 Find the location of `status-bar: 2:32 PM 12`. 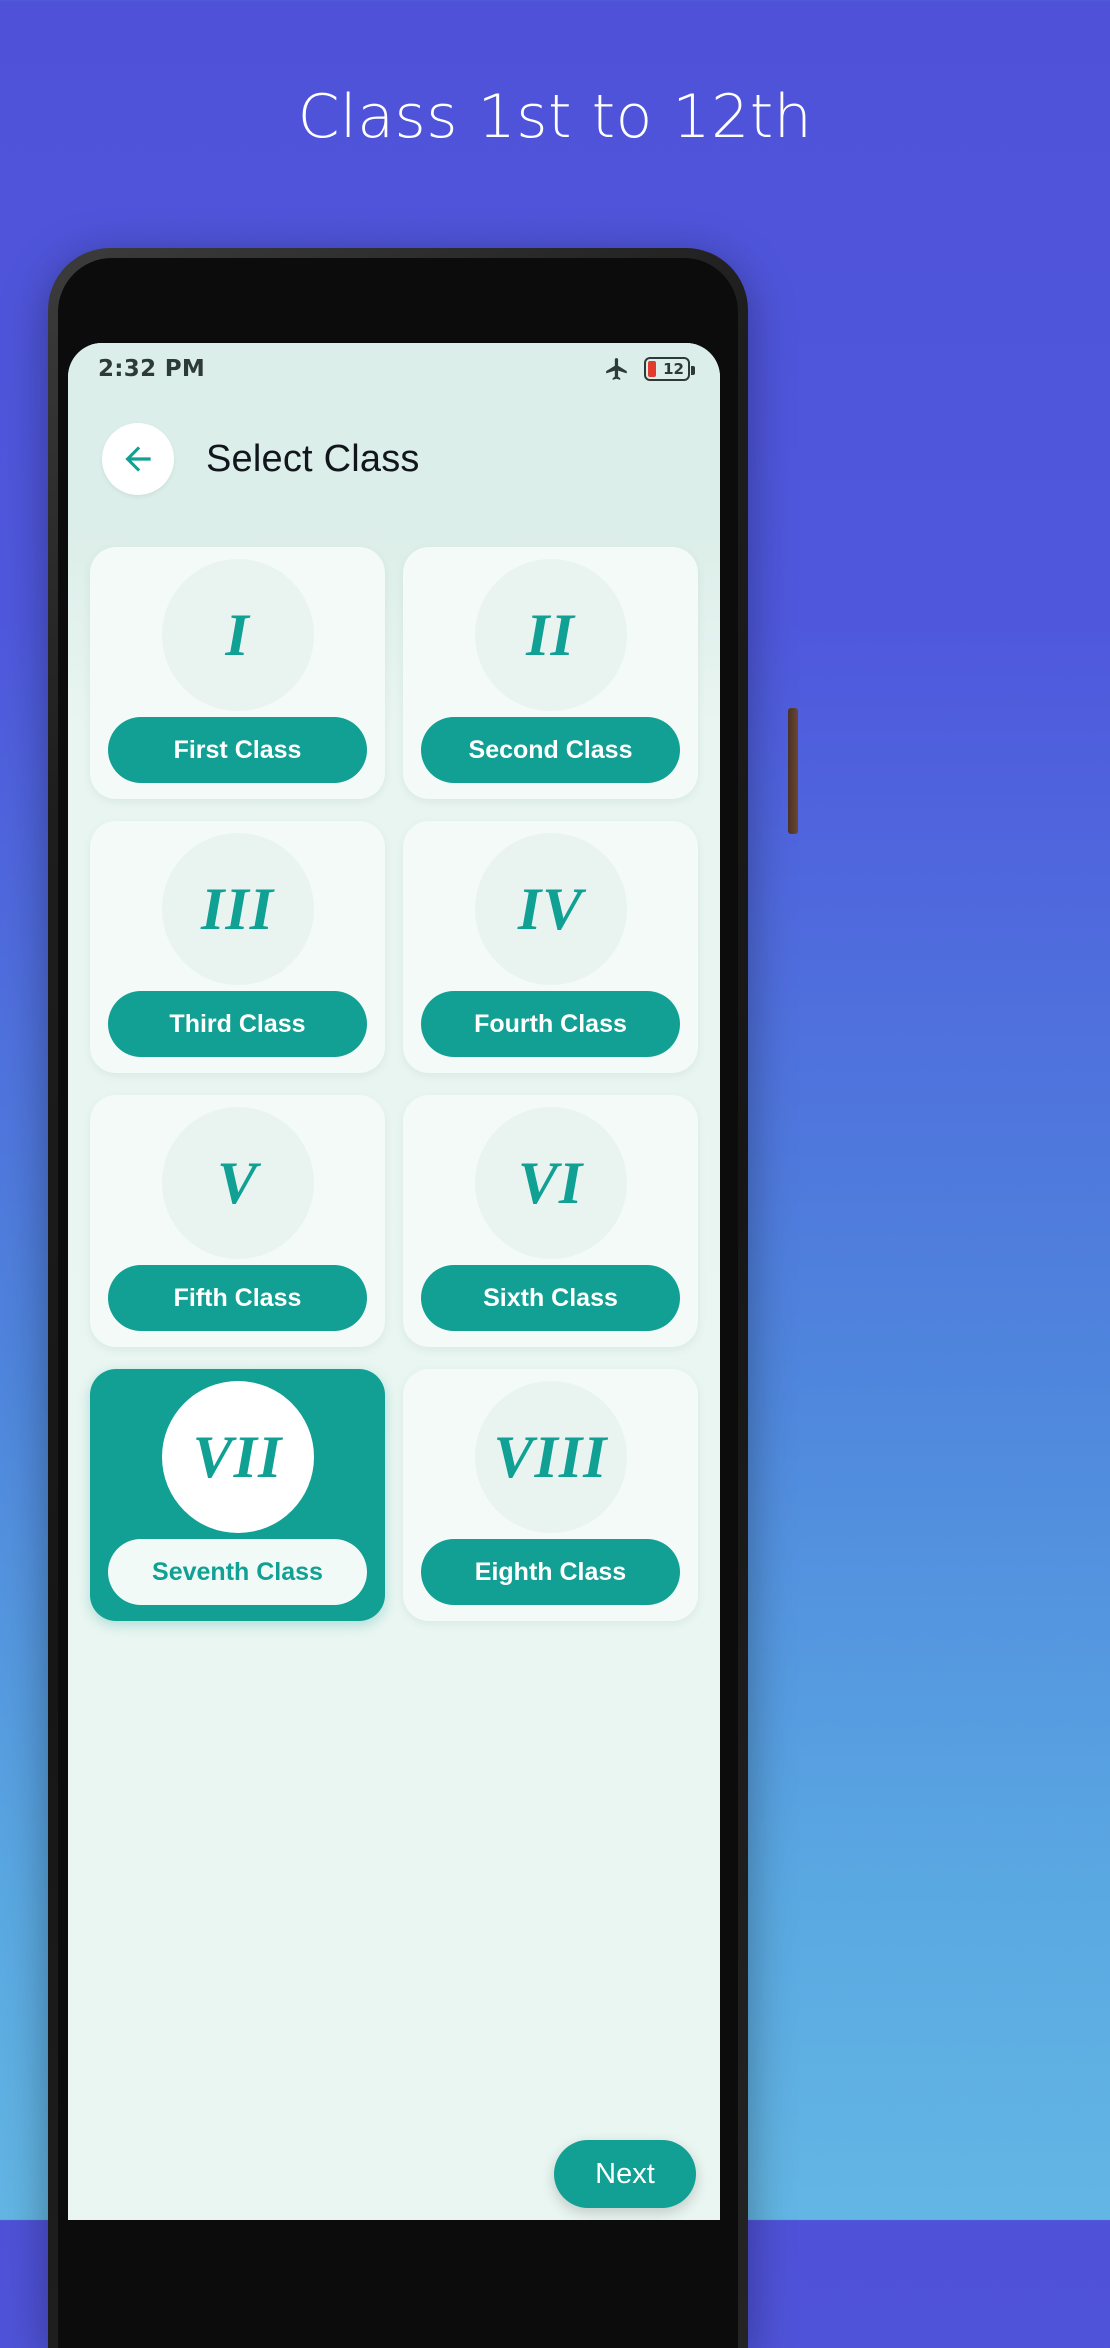

status-bar: 2:32 PM 12 is located at coordinates (394, 369).